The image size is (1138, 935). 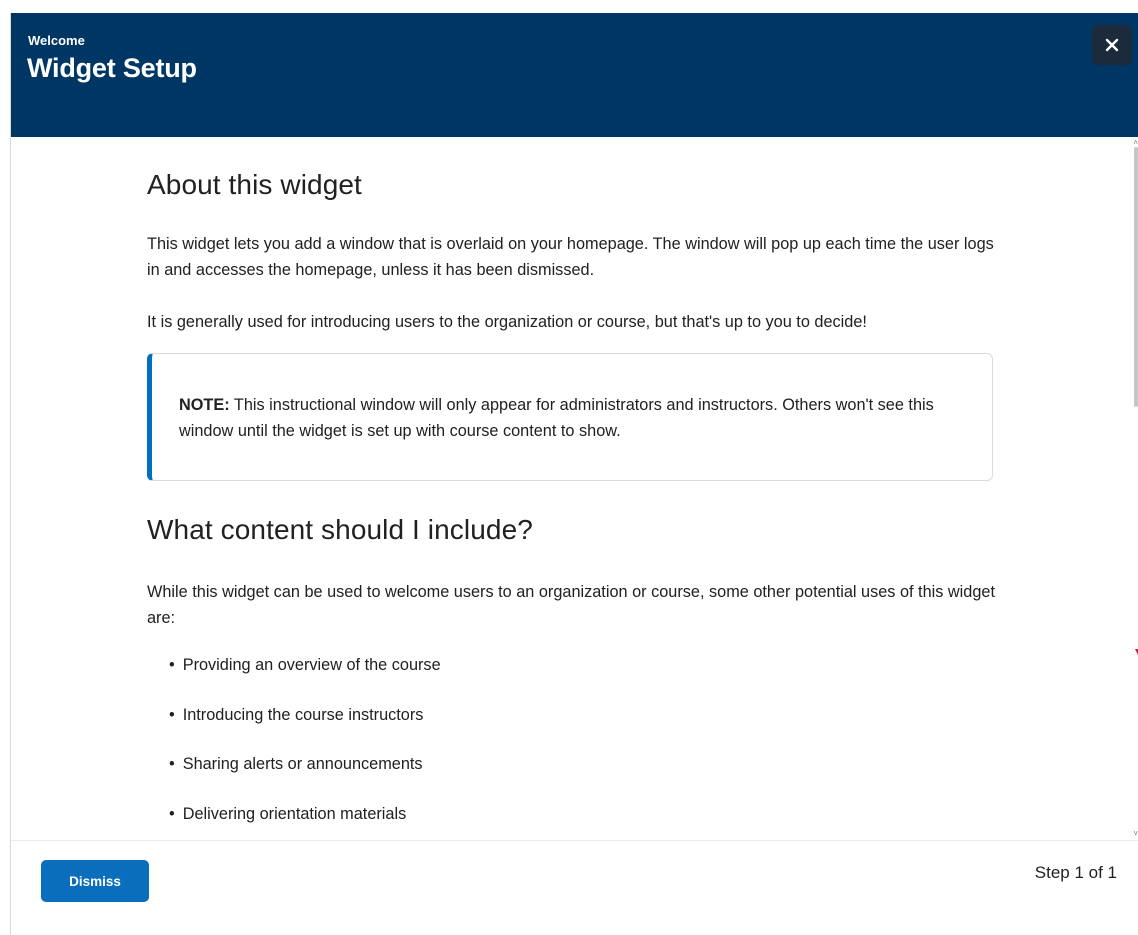 I want to click on scroll-thumb, so click(x=1136, y=277).